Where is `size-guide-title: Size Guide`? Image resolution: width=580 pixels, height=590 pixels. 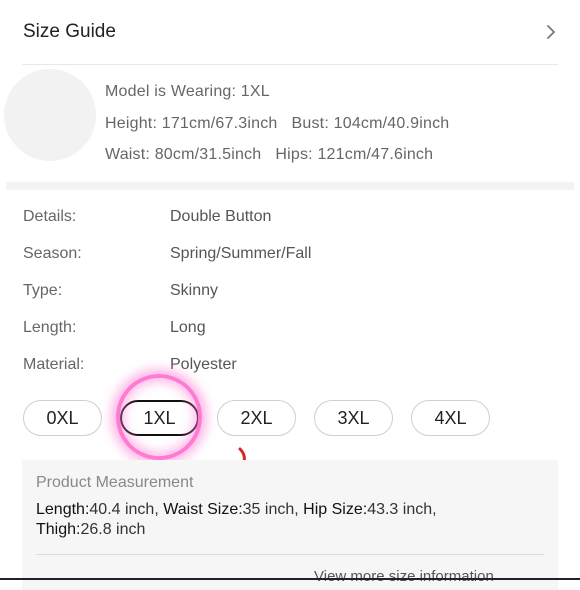 size-guide-title: Size Guide is located at coordinates (69, 31).